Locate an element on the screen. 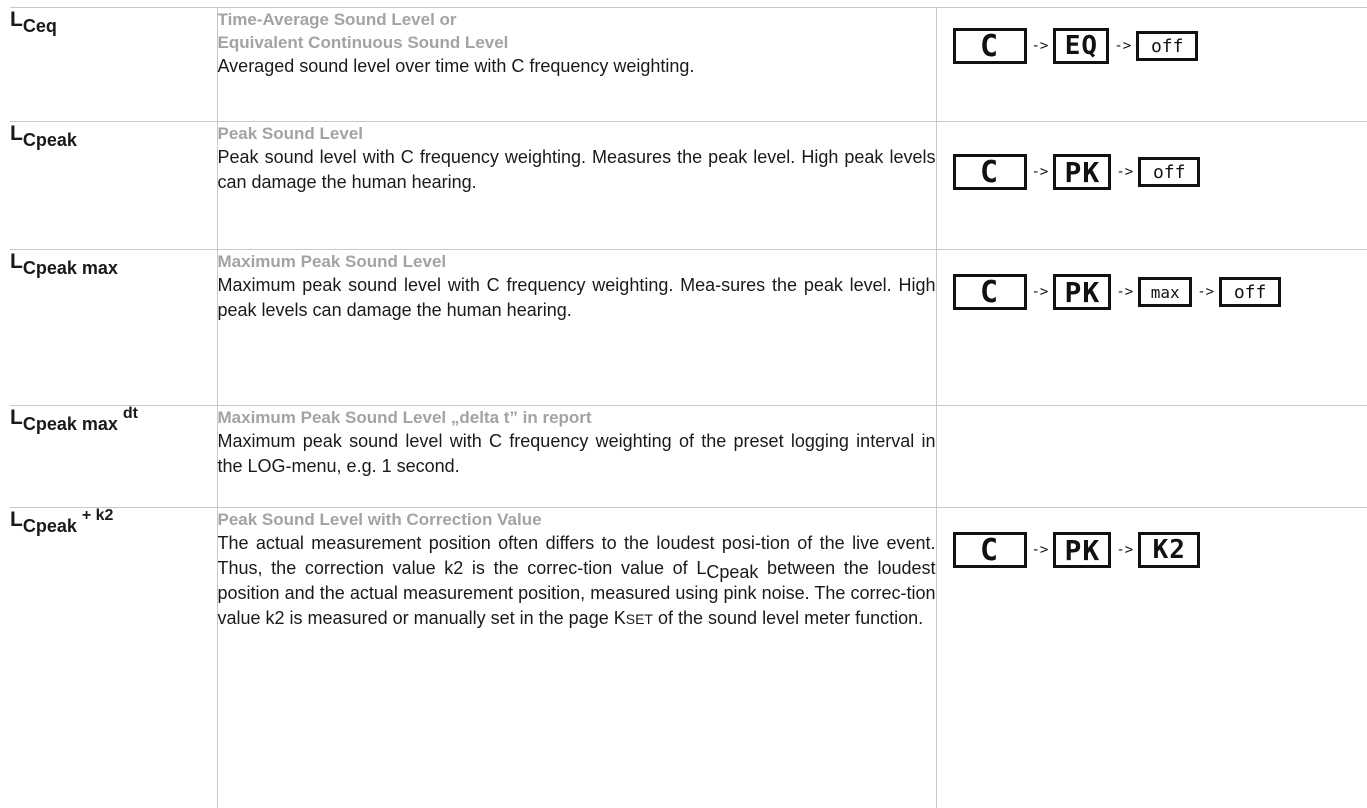 The width and height of the screenshot is (1367, 808). parameter-heading: Maximum Peak Sound Level is located at coordinates (577, 261).